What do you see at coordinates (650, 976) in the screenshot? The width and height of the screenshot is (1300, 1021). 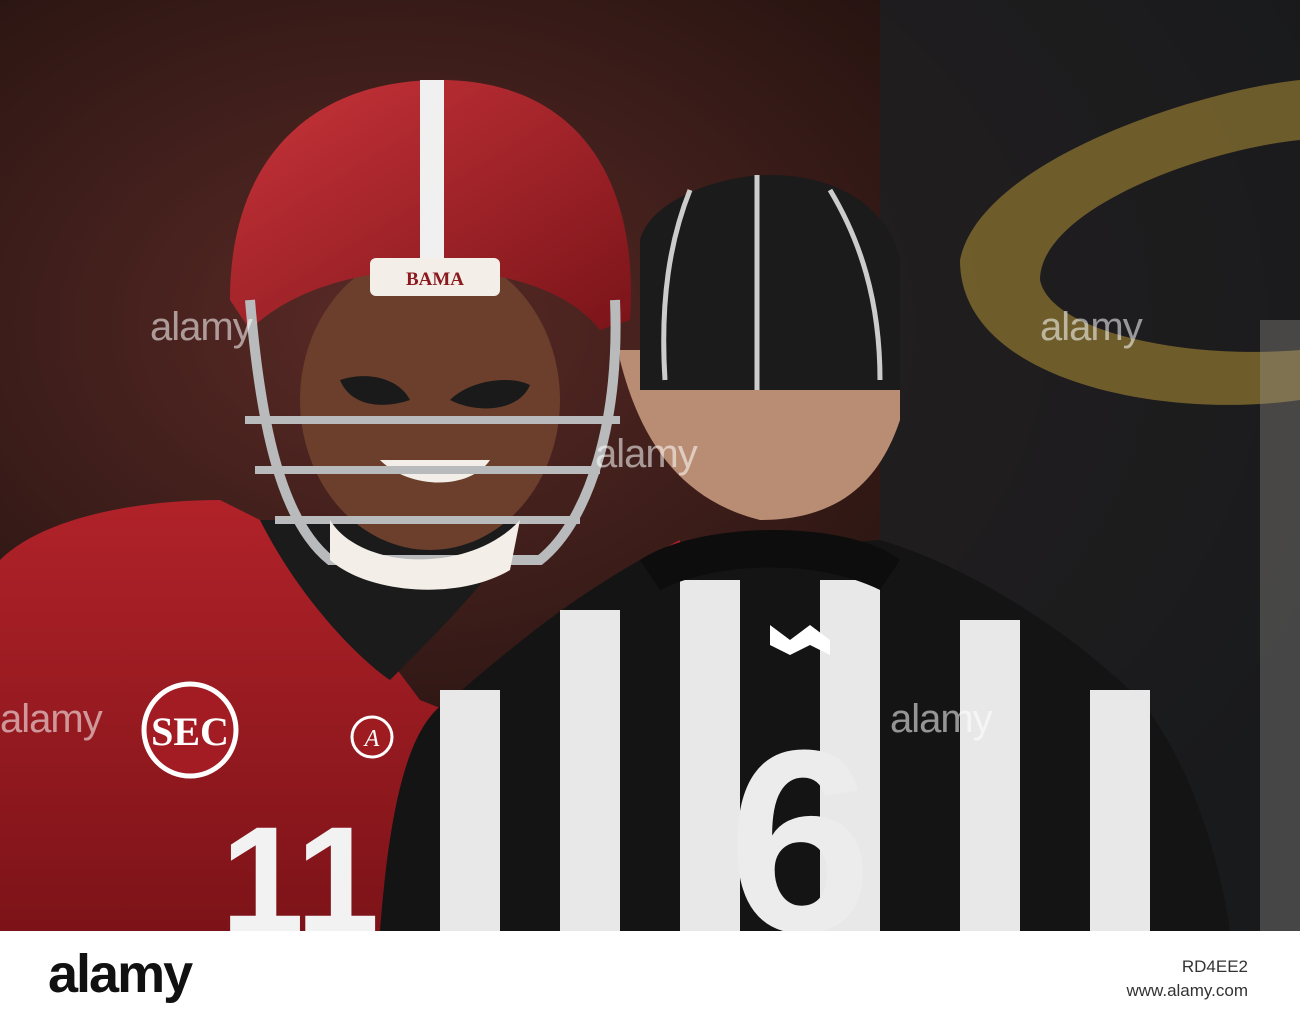 I see `footer-bar: alamy RD4EE2 www.alamy.com` at bounding box center [650, 976].